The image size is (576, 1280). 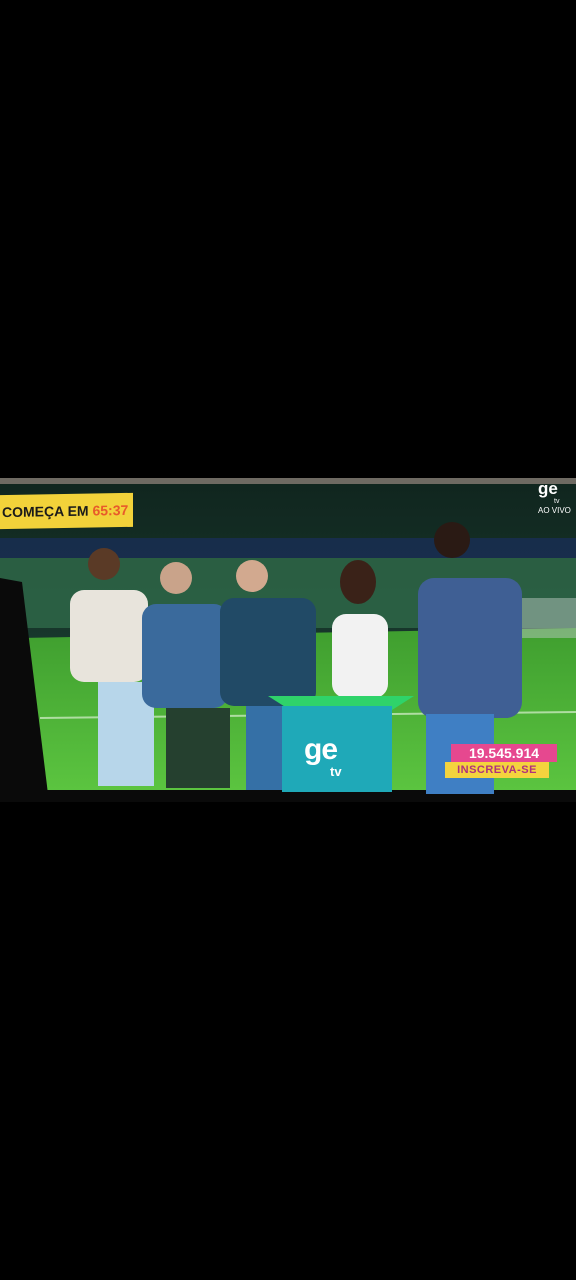 What do you see at coordinates (497, 770) in the screenshot?
I see `subscribe-label: INSCREVA-SE` at bounding box center [497, 770].